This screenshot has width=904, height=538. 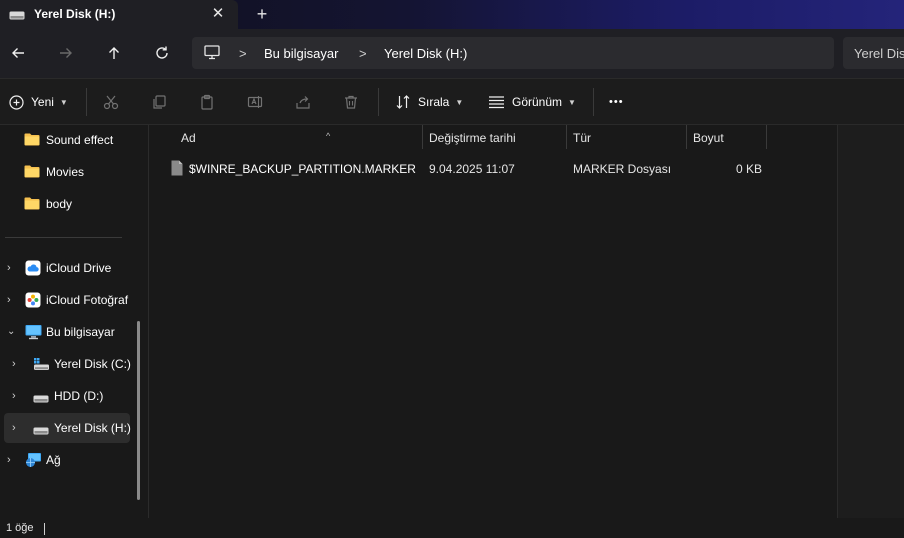 I want to click on sidebar-divider, so click(x=63, y=237).